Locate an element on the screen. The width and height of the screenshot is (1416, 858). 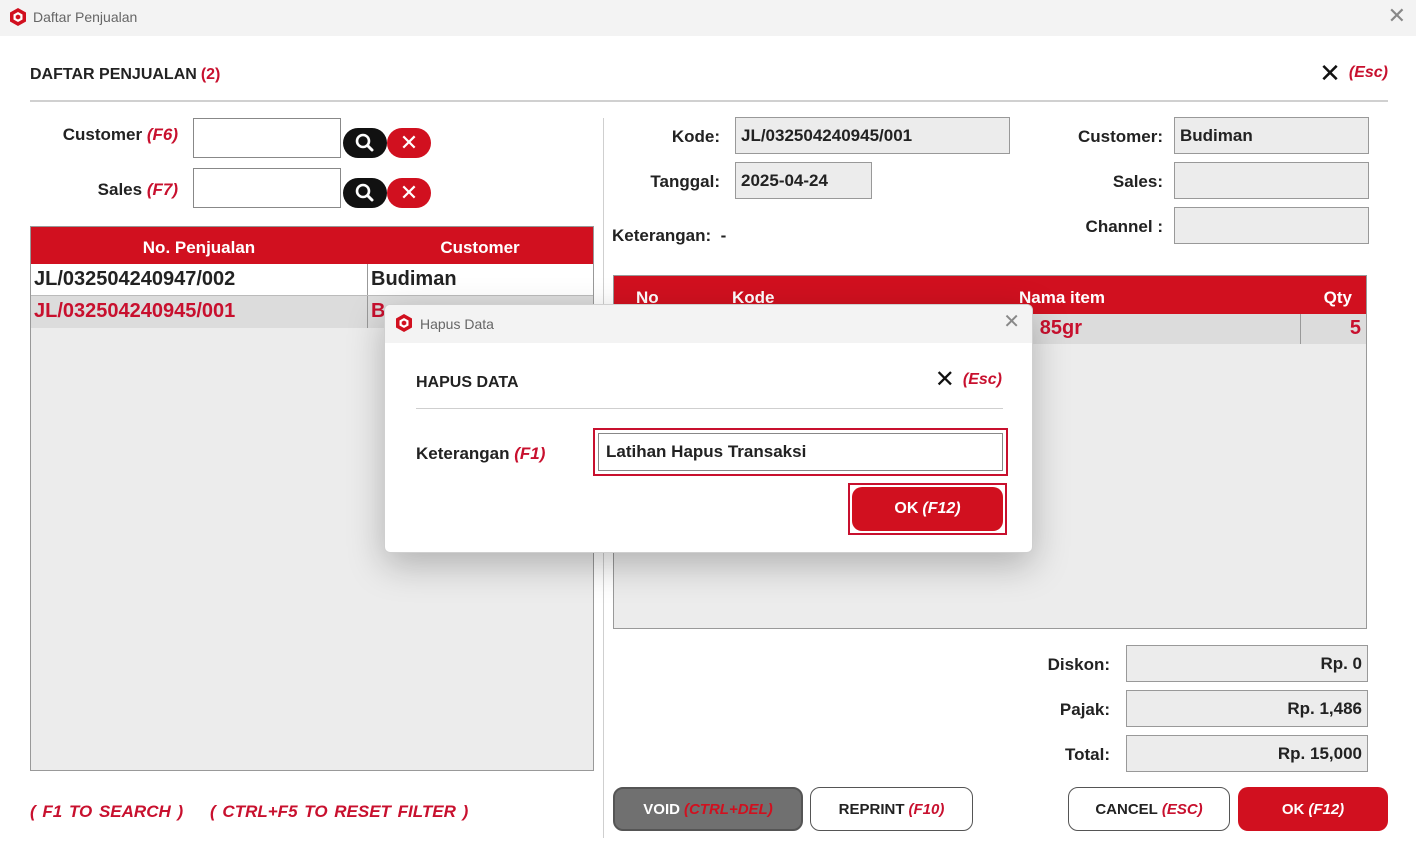
cell-qty: 5 is located at coordinates (1355, 328).